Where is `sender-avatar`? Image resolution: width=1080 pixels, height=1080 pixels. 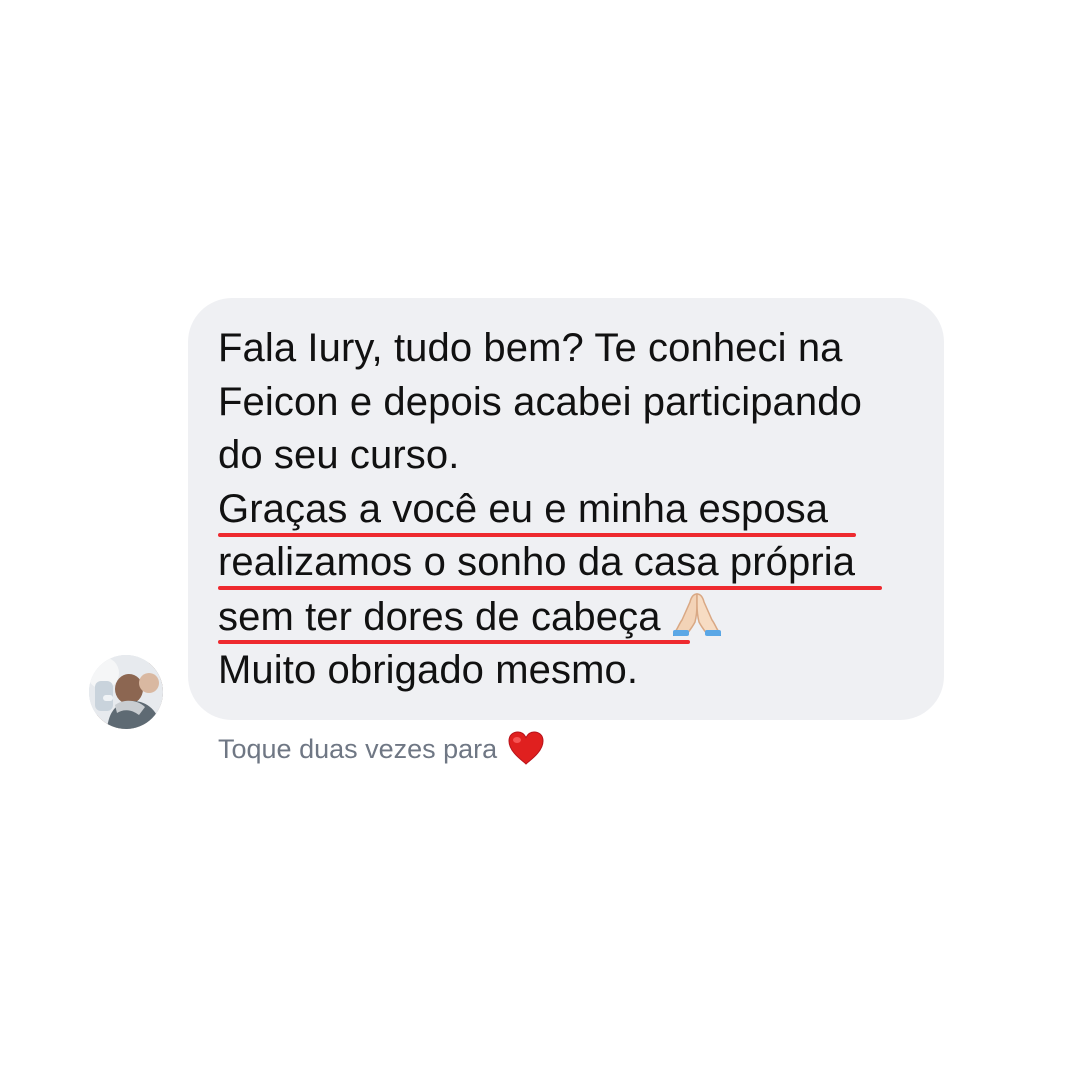 sender-avatar is located at coordinates (126, 692).